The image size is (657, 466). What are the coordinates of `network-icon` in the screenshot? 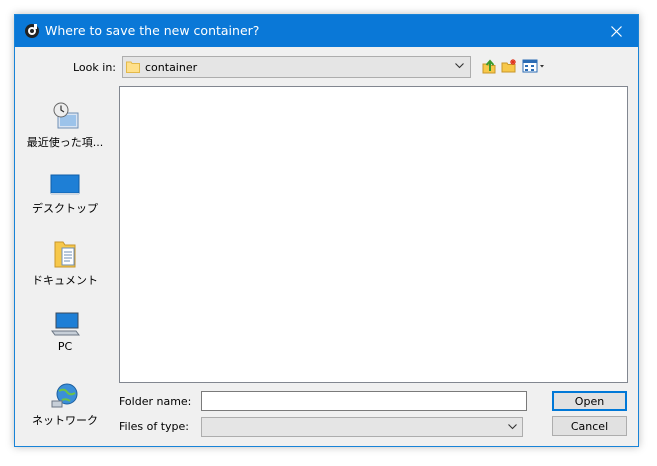 It's located at (64, 395).